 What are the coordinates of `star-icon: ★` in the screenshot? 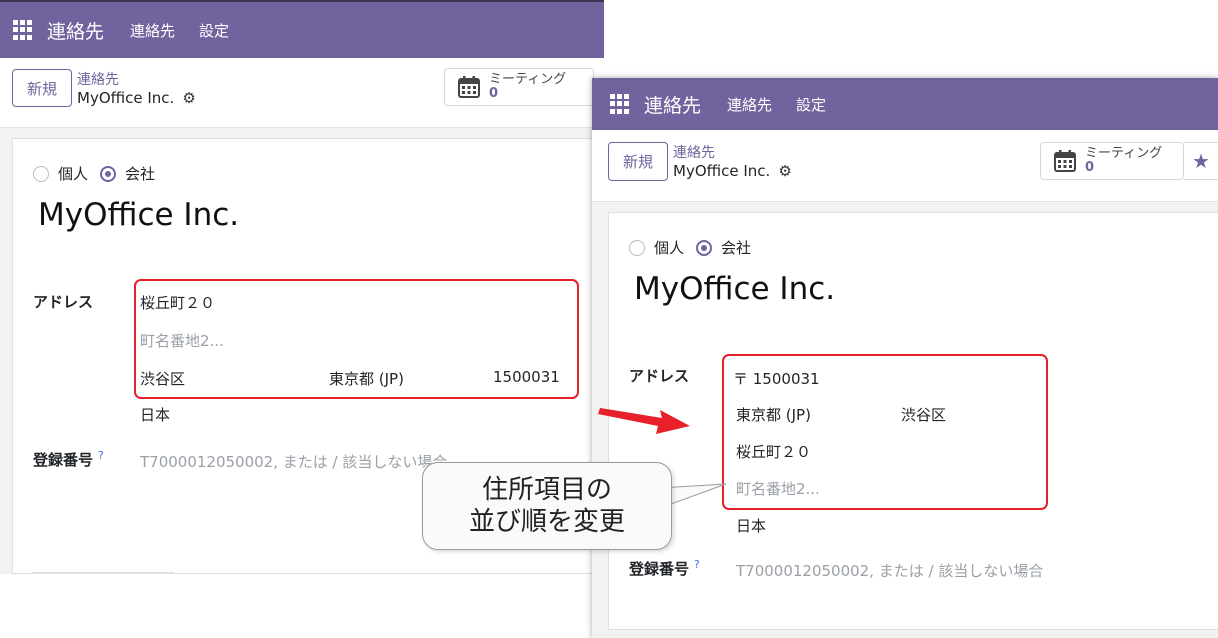 It's located at (1201, 161).